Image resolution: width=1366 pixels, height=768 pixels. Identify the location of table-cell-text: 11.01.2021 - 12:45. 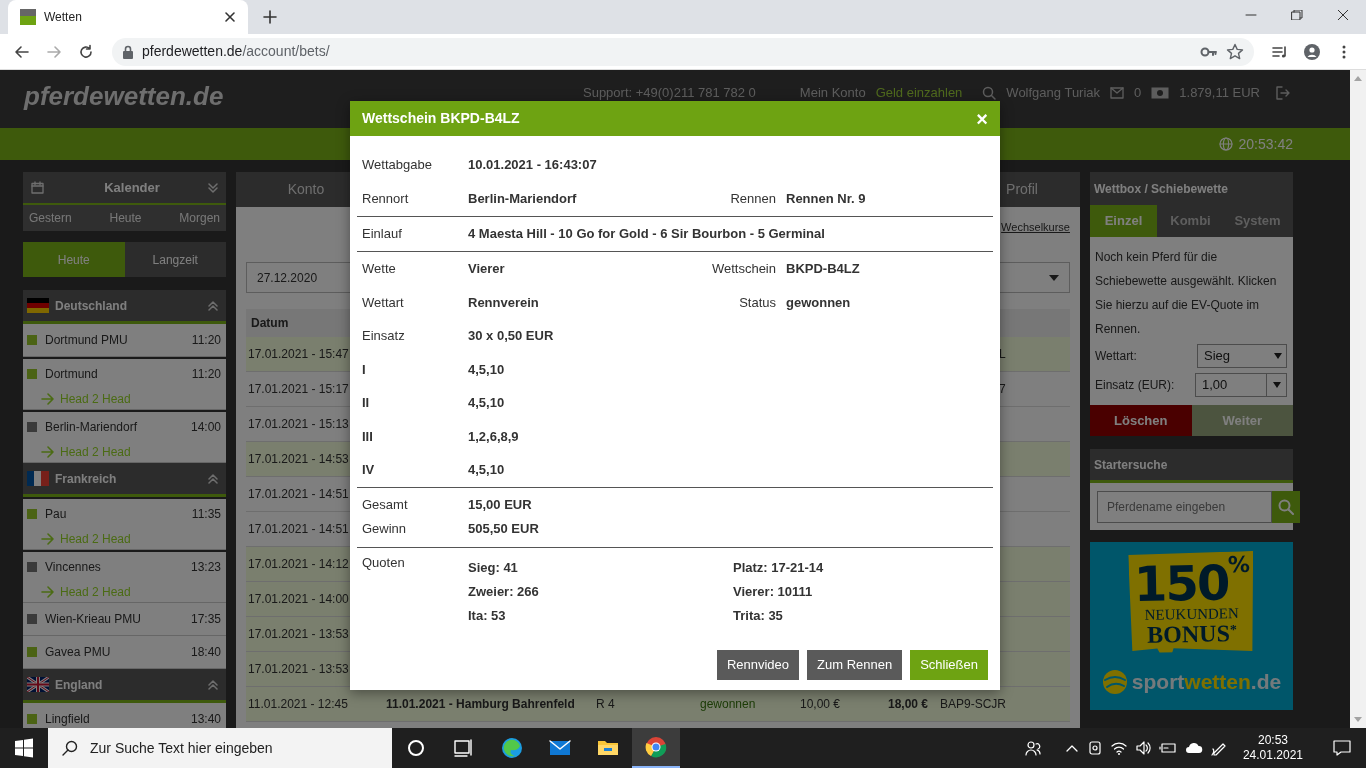
(298, 704).